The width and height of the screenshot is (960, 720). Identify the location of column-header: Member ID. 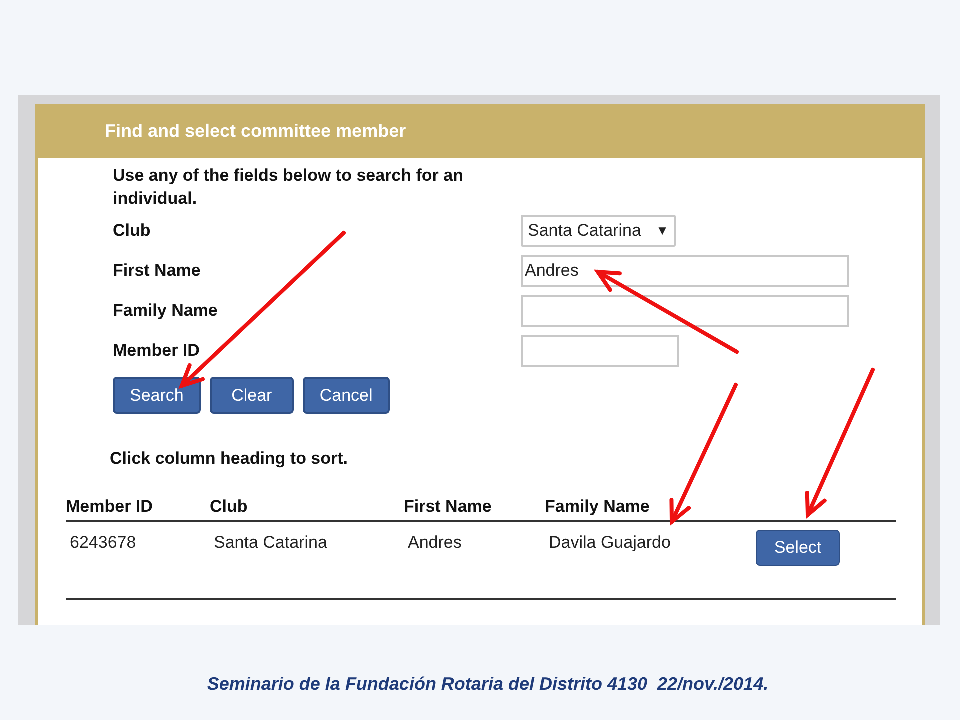
(138, 506).